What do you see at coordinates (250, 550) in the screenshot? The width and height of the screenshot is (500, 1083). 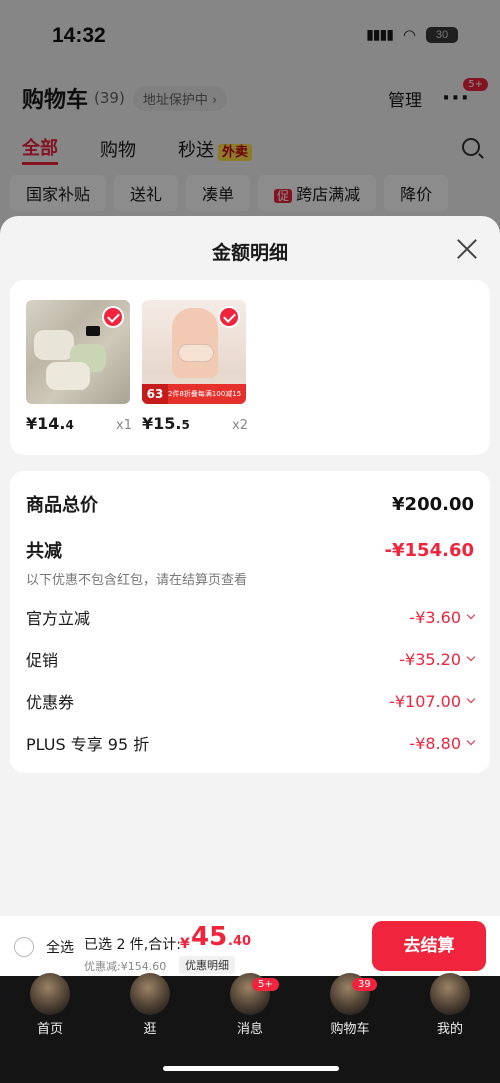 I see `total-reduction-row: 共减 -¥154.60` at bounding box center [250, 550].